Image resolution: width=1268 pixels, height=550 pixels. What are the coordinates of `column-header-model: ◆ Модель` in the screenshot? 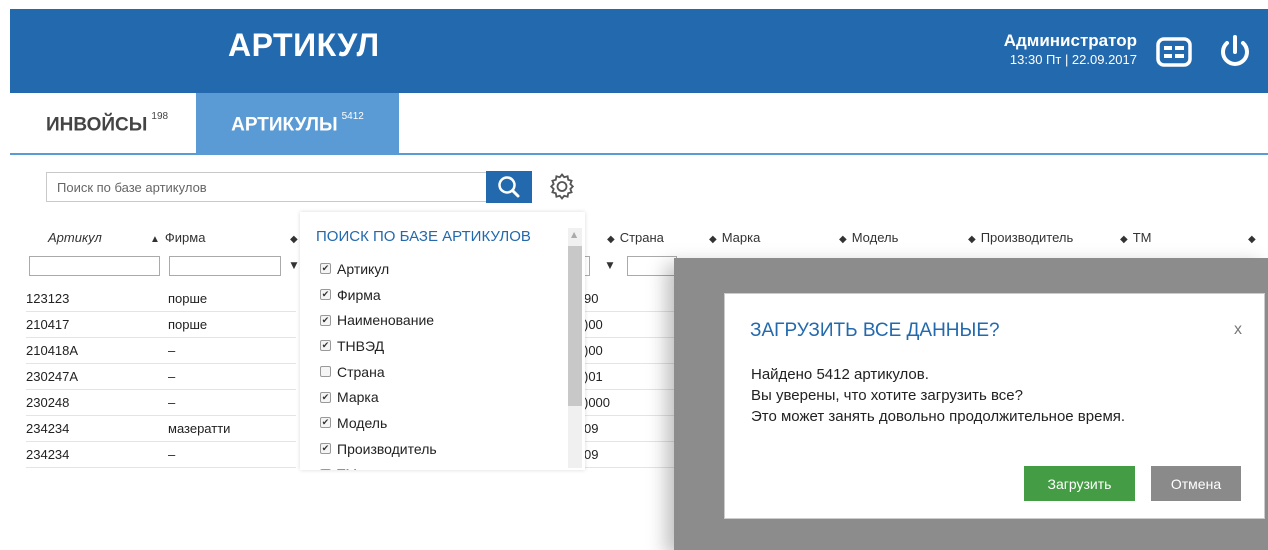 It's located at (868, 237).